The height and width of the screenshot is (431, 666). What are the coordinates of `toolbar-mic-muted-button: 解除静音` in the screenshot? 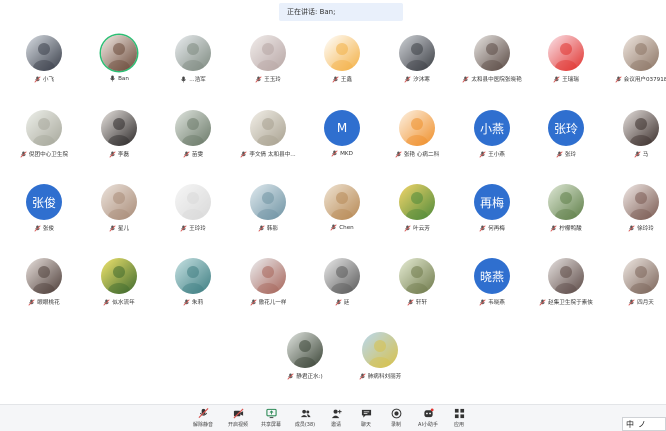 It's located at (203, 419).